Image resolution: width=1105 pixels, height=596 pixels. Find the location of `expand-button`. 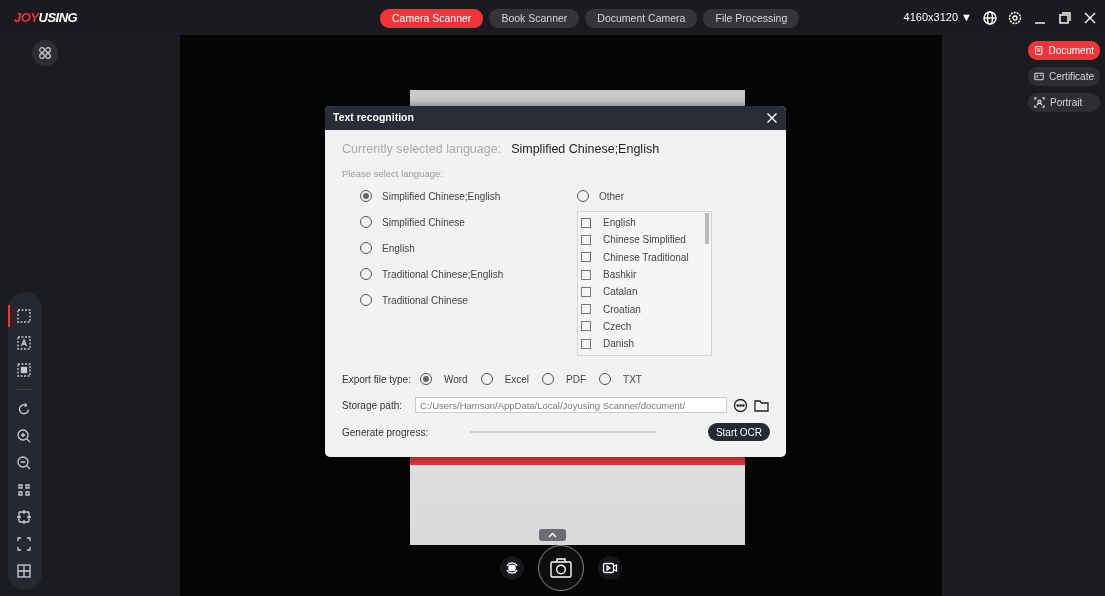

expand-button is located at coordinates (552, 535).